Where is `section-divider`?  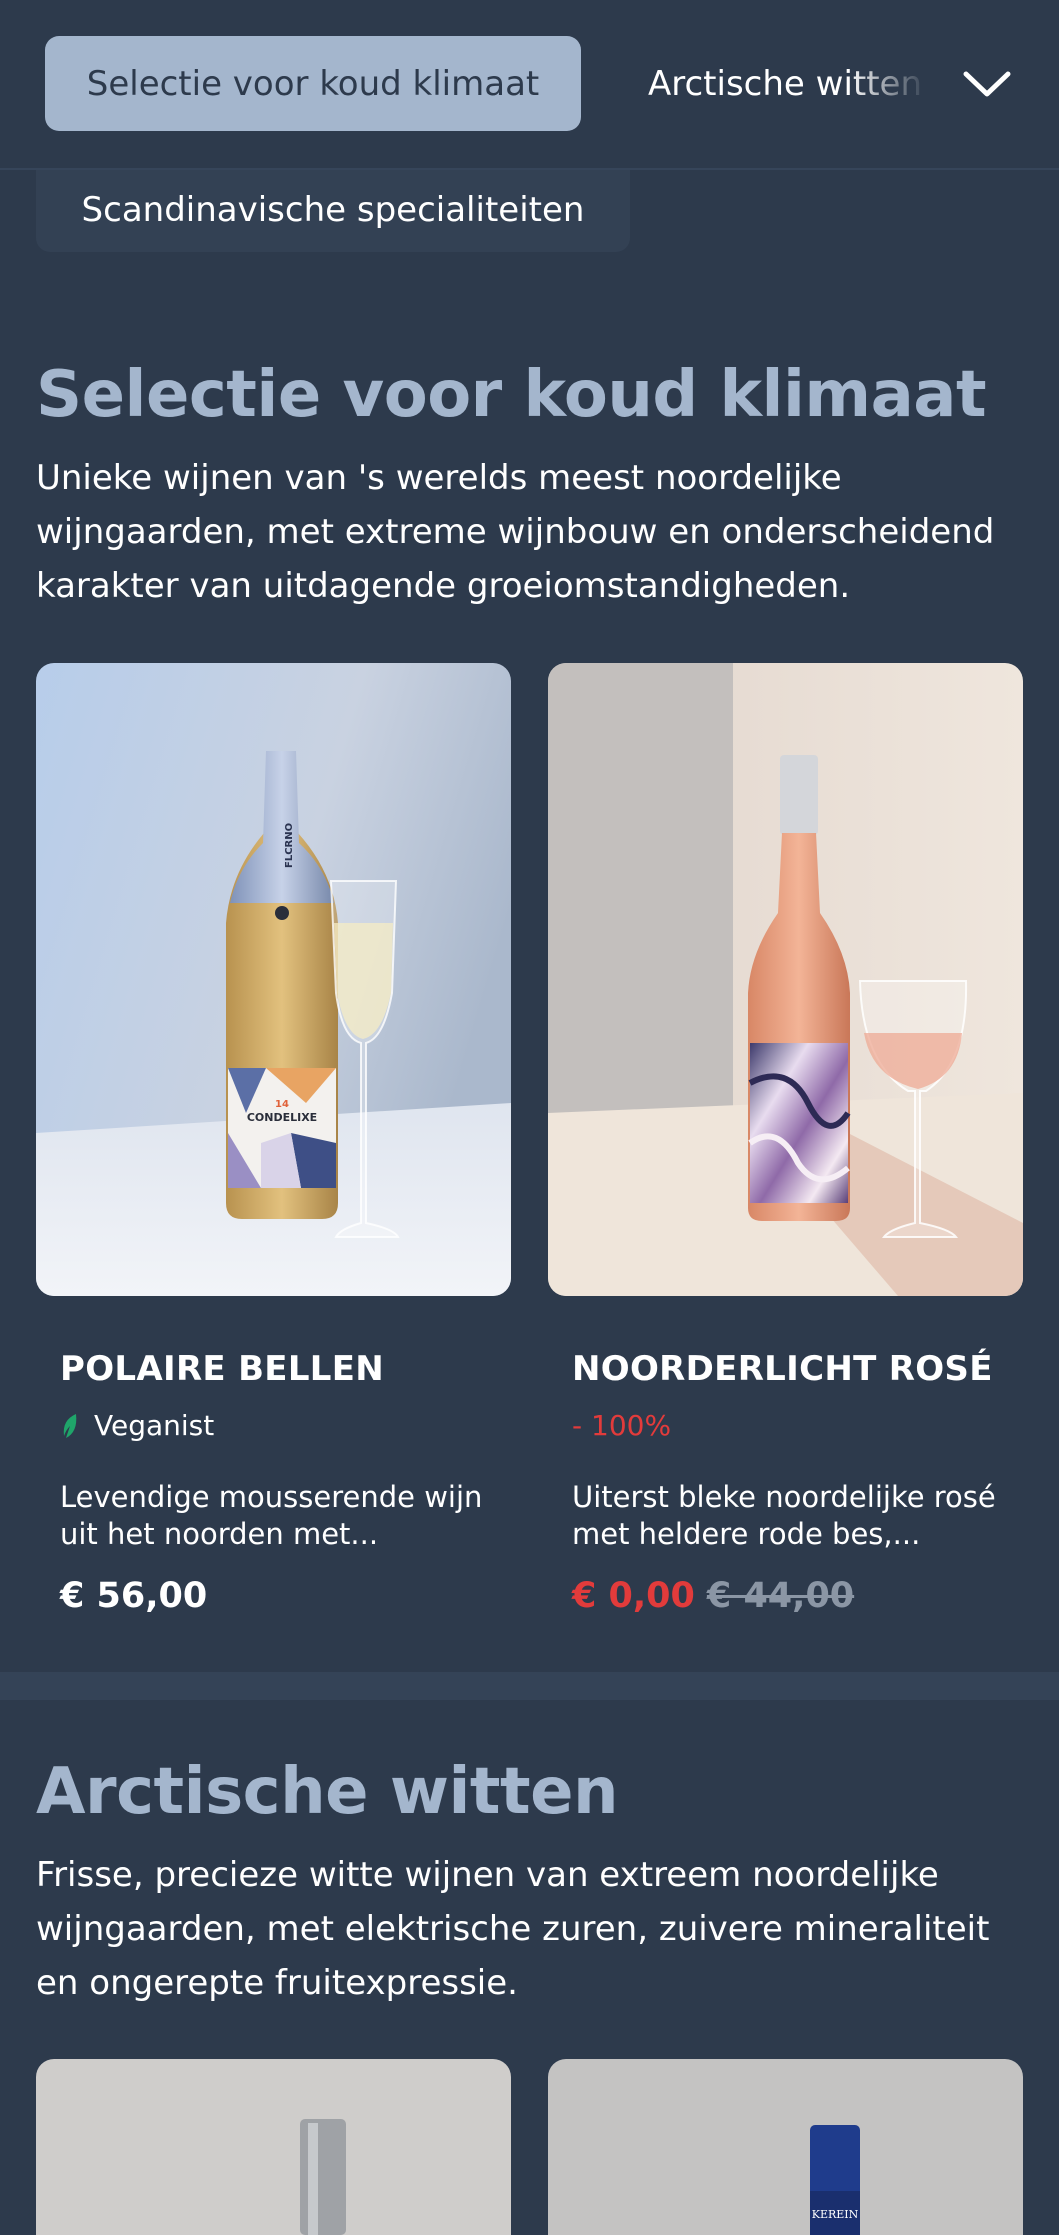
section-divider is located at coordinates (529, 1686).